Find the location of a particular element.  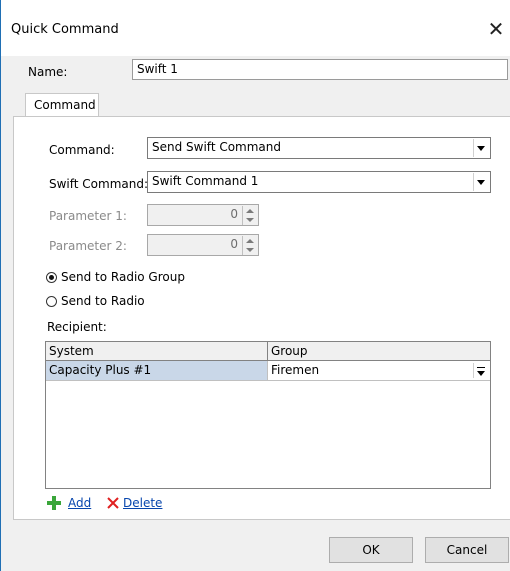

command-label: Command: is located at coordinates (82, 150).